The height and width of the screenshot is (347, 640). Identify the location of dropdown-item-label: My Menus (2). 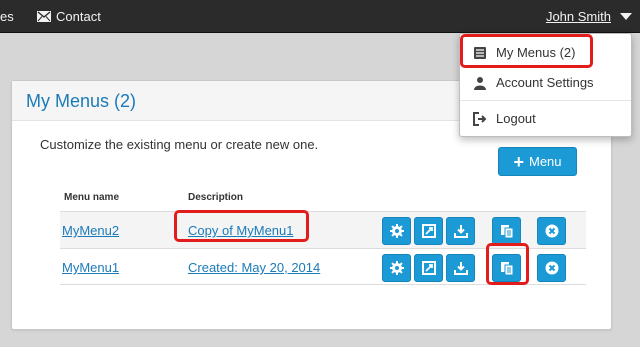
(536, 52).